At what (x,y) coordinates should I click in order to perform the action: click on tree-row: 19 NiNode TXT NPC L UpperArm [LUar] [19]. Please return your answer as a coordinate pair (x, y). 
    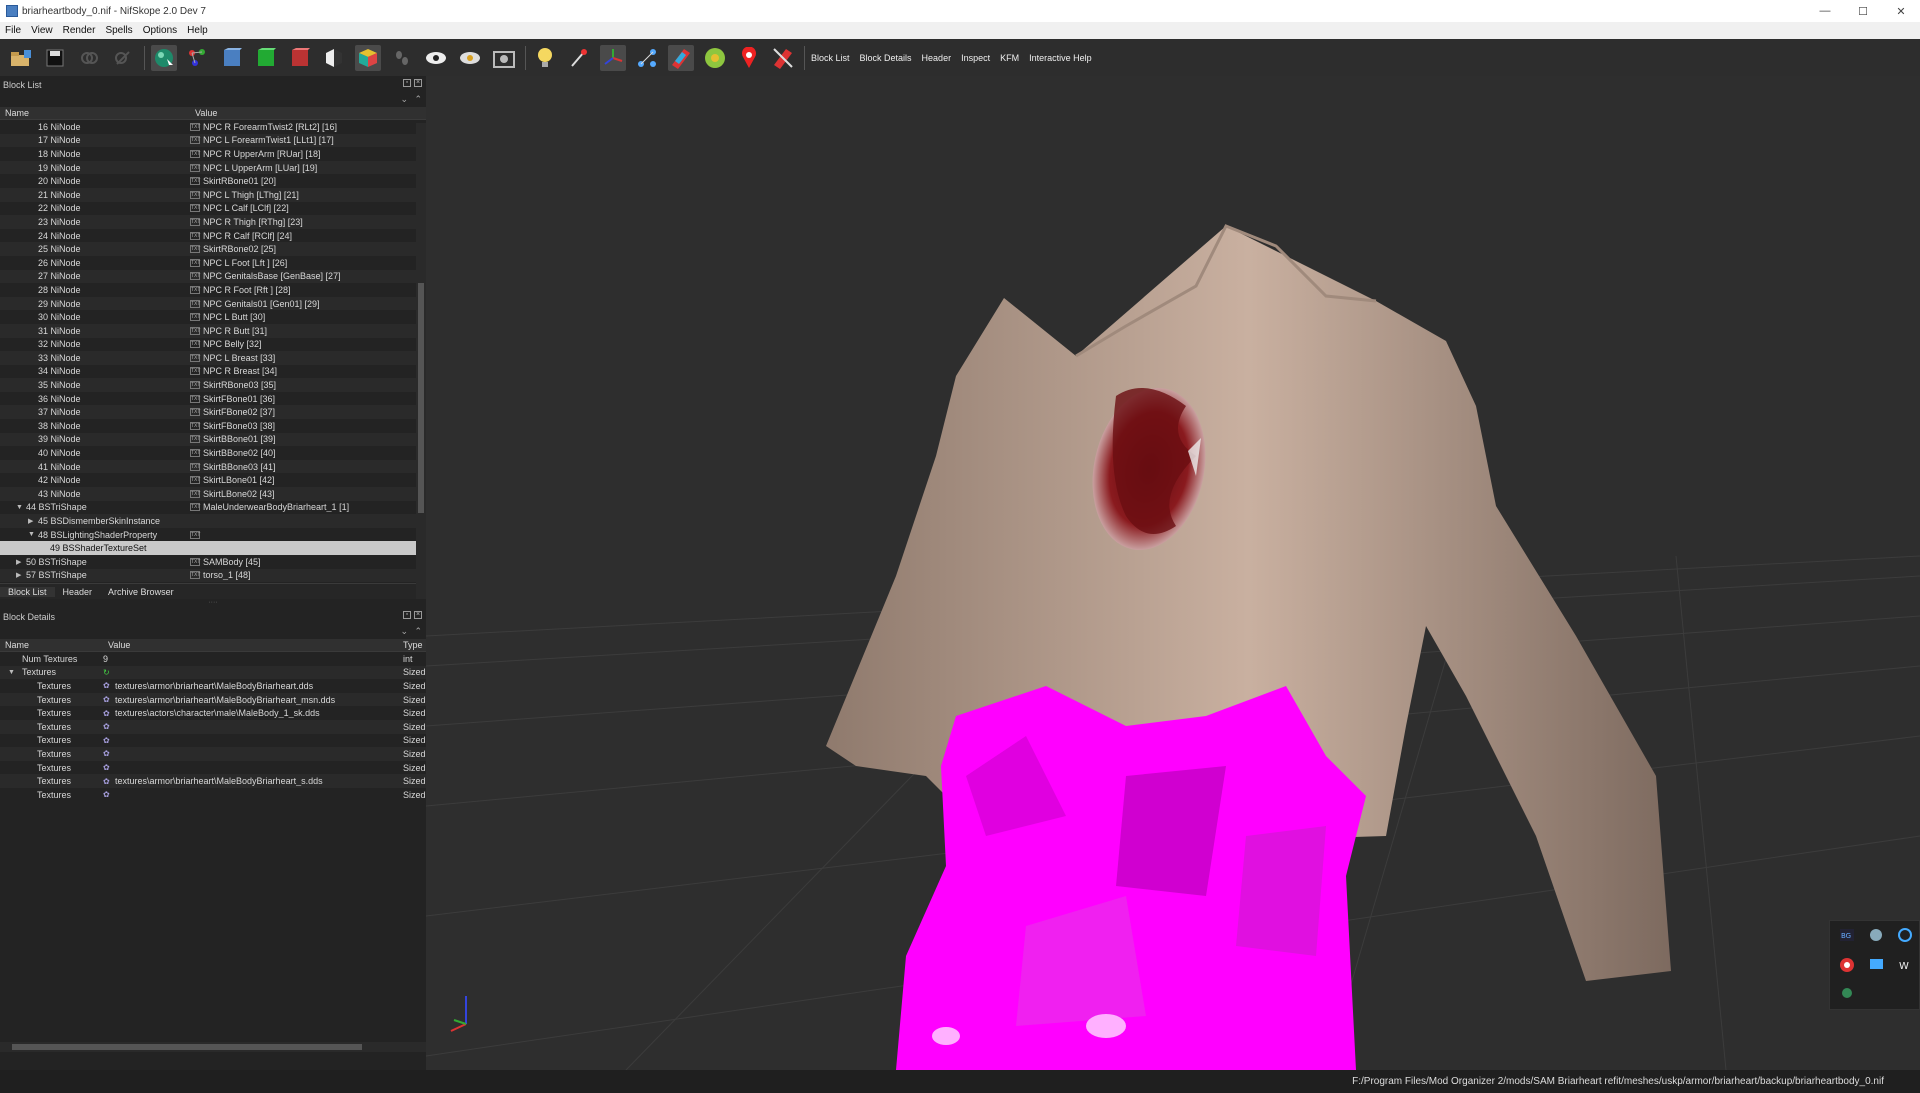
    Looking at the image, I should click on (208, 167).